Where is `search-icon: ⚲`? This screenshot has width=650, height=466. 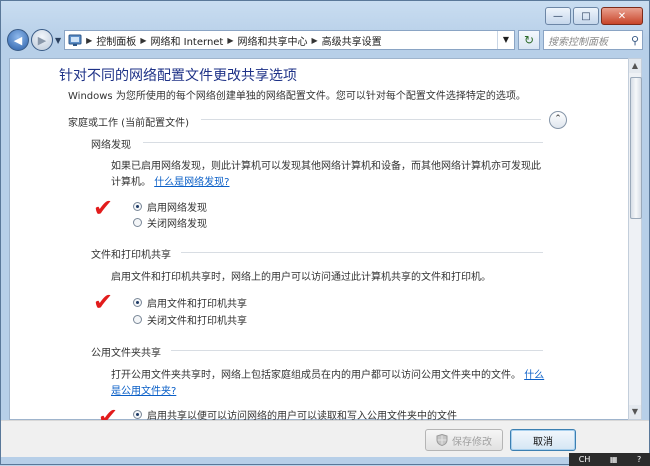
search-icon: ⚲ is located at coordinates (635, 40).